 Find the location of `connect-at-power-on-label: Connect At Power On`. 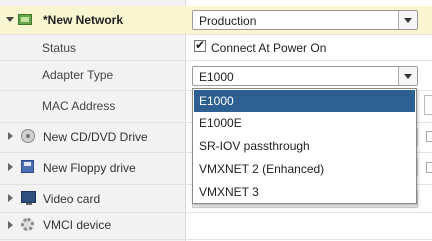

connect-at-power-on-label: Connect At Power On is located at coordinates (268, 48).